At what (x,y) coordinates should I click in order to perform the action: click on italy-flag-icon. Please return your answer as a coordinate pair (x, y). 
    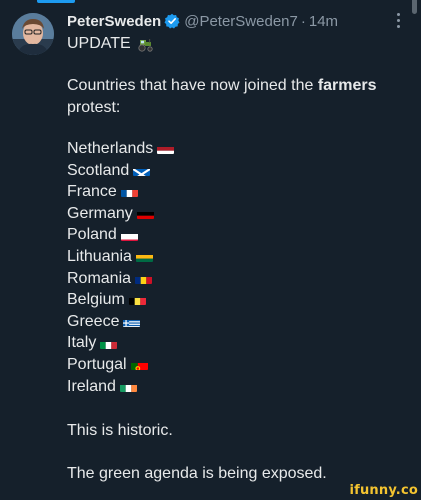
    Looking at the image, I should click on (109, 343).